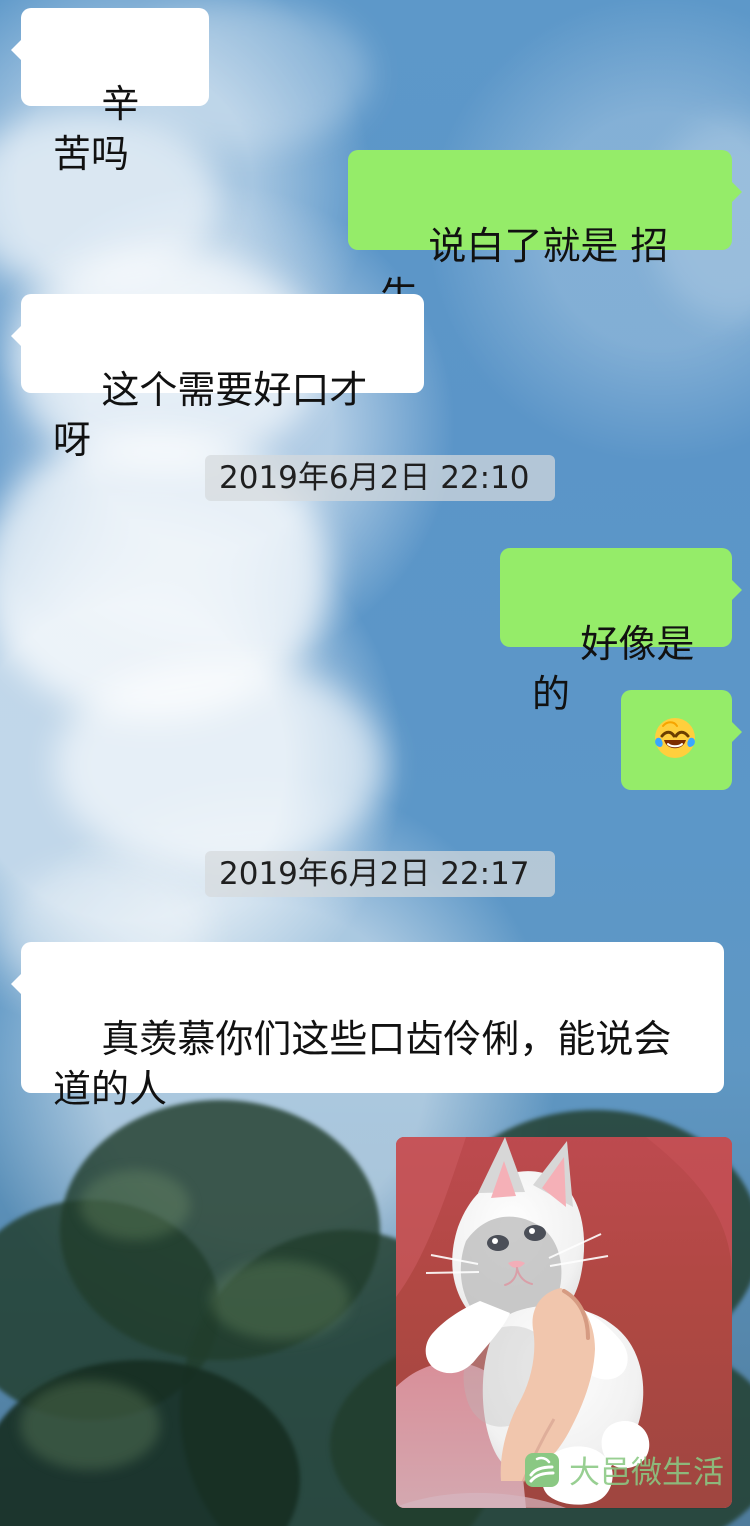  I want to click on leaf-logo-icon, so click(542, 1469).